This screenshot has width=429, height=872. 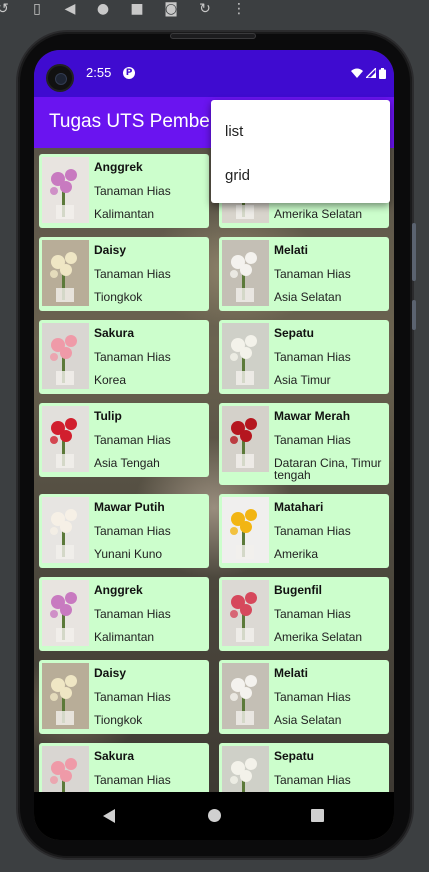 What do you see at coordinates (129, 507) in the screenshot?
I see `flower-name: Mawar Putih` at bounding box center [129, 507].